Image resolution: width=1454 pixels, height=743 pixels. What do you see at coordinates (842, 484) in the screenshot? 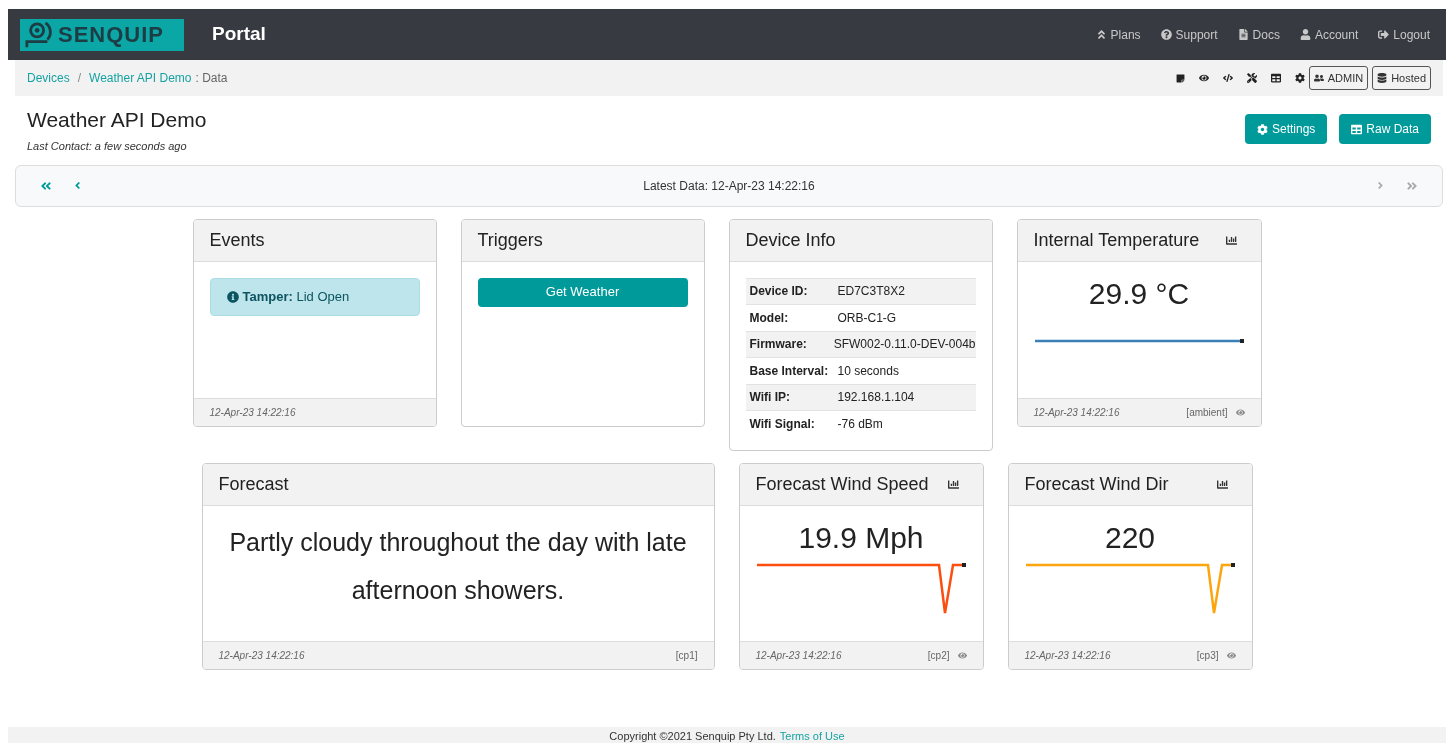
I see `card-title: Forecast Wind Speed` at bounding box center [842, 484].